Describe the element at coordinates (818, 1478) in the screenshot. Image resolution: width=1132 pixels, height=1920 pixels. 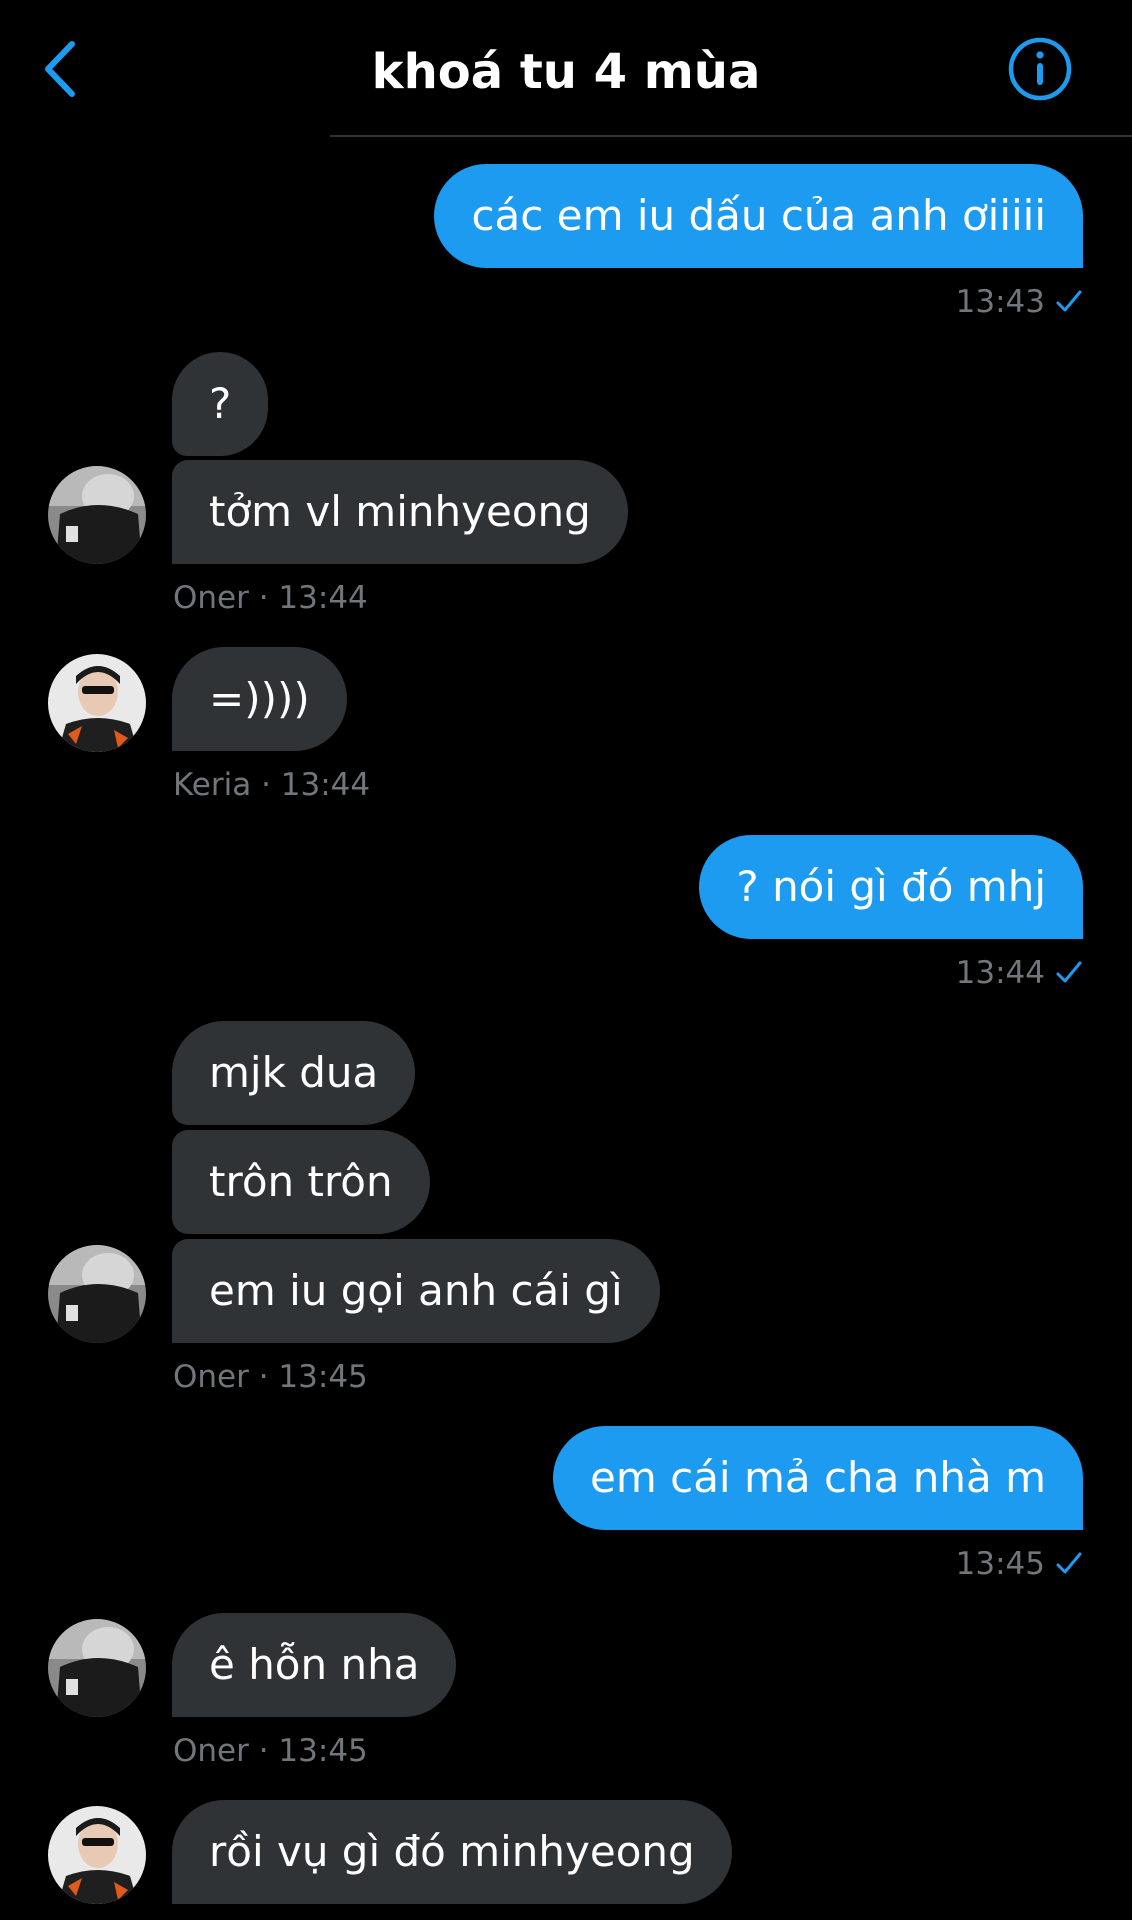
I see `outgoing-message-bubble: em cái mả cha nhà m` at that location.